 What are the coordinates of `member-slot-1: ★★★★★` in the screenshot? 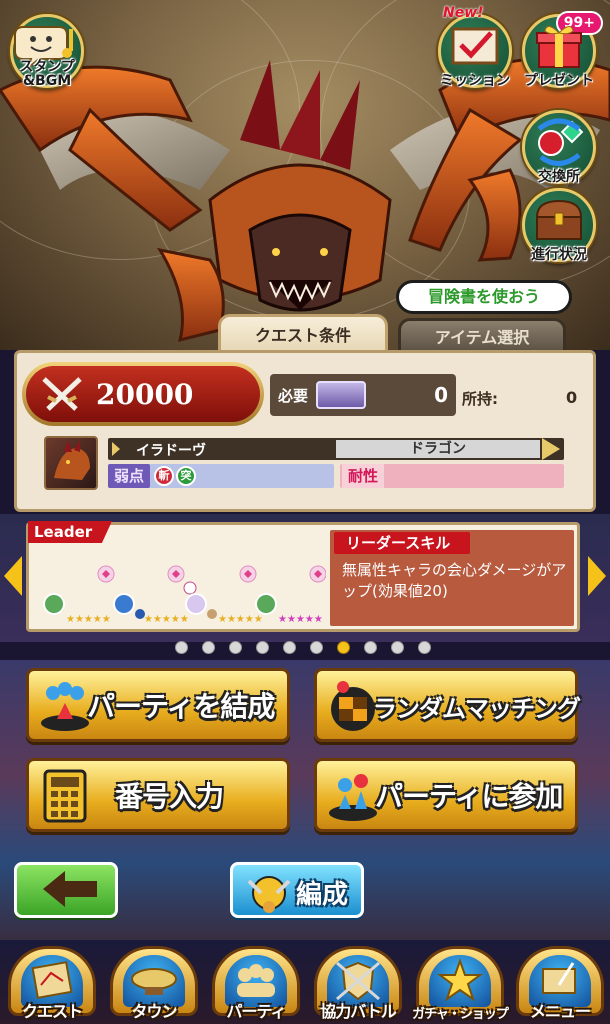 It's located at (79, 595).